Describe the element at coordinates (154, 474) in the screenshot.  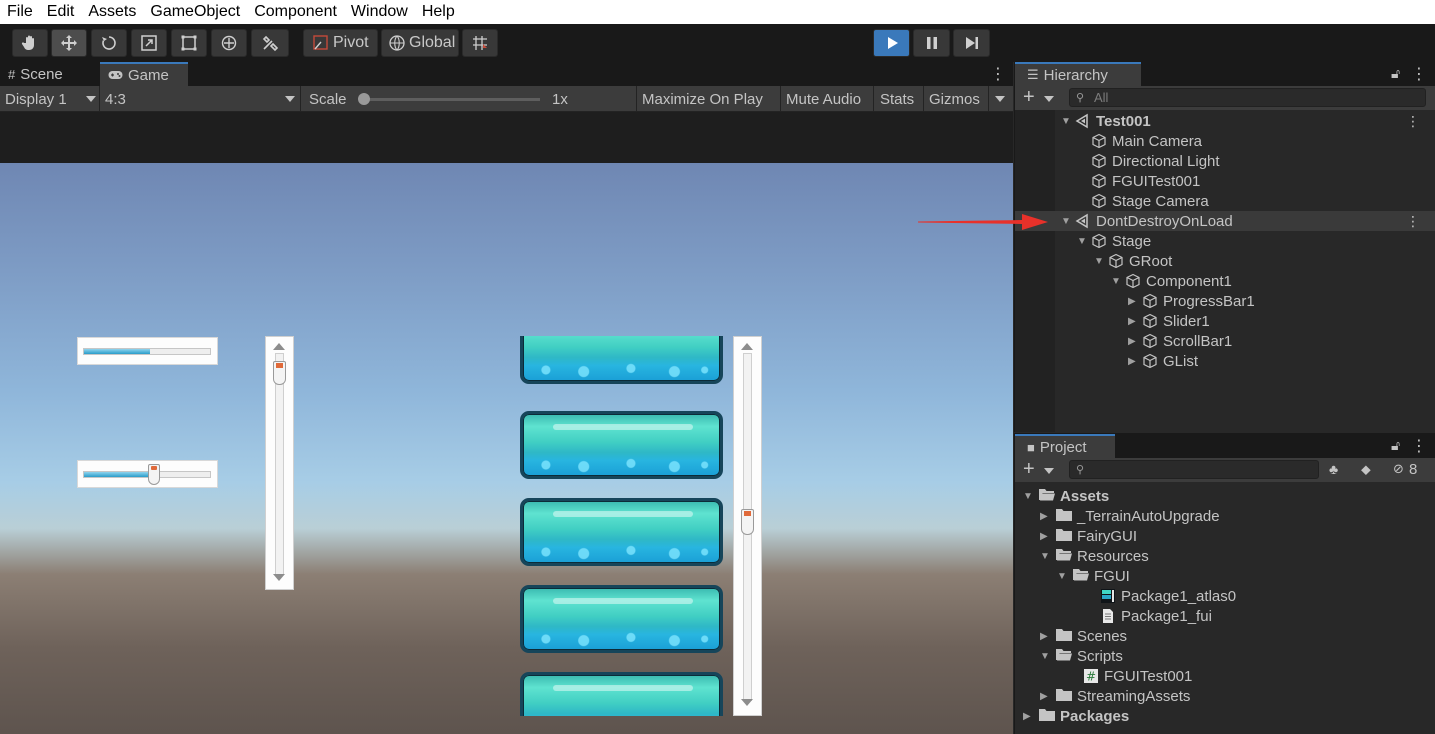
I see `slider-thumb` at that location.